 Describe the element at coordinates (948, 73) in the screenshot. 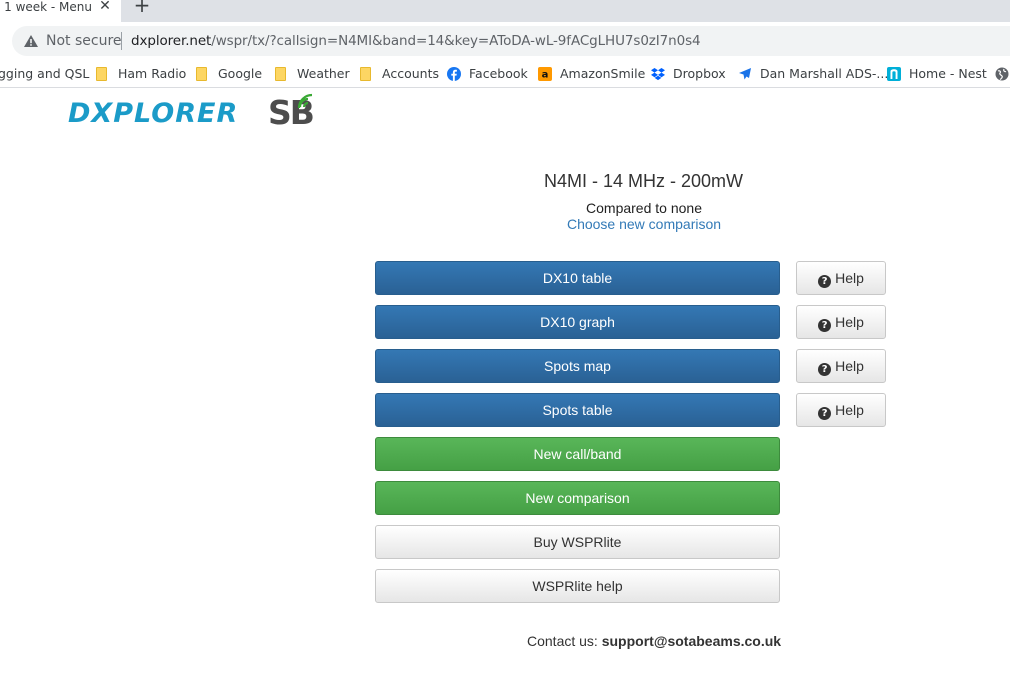

I see `bookmark-label: Home - Nest` at that location.